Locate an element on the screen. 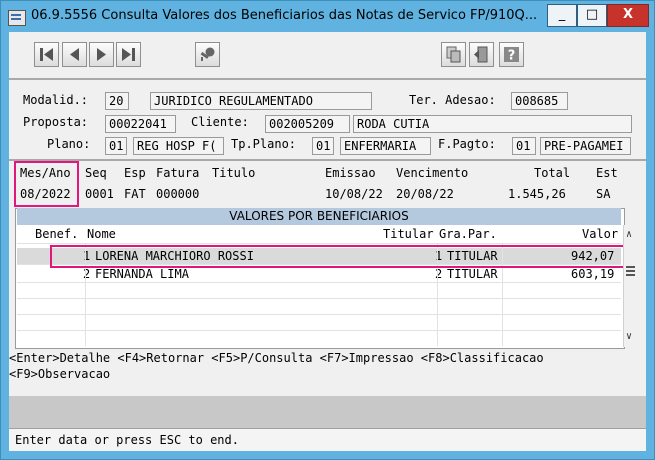  tp-plano-code-field: 01 is located at coordinates (323, 146).